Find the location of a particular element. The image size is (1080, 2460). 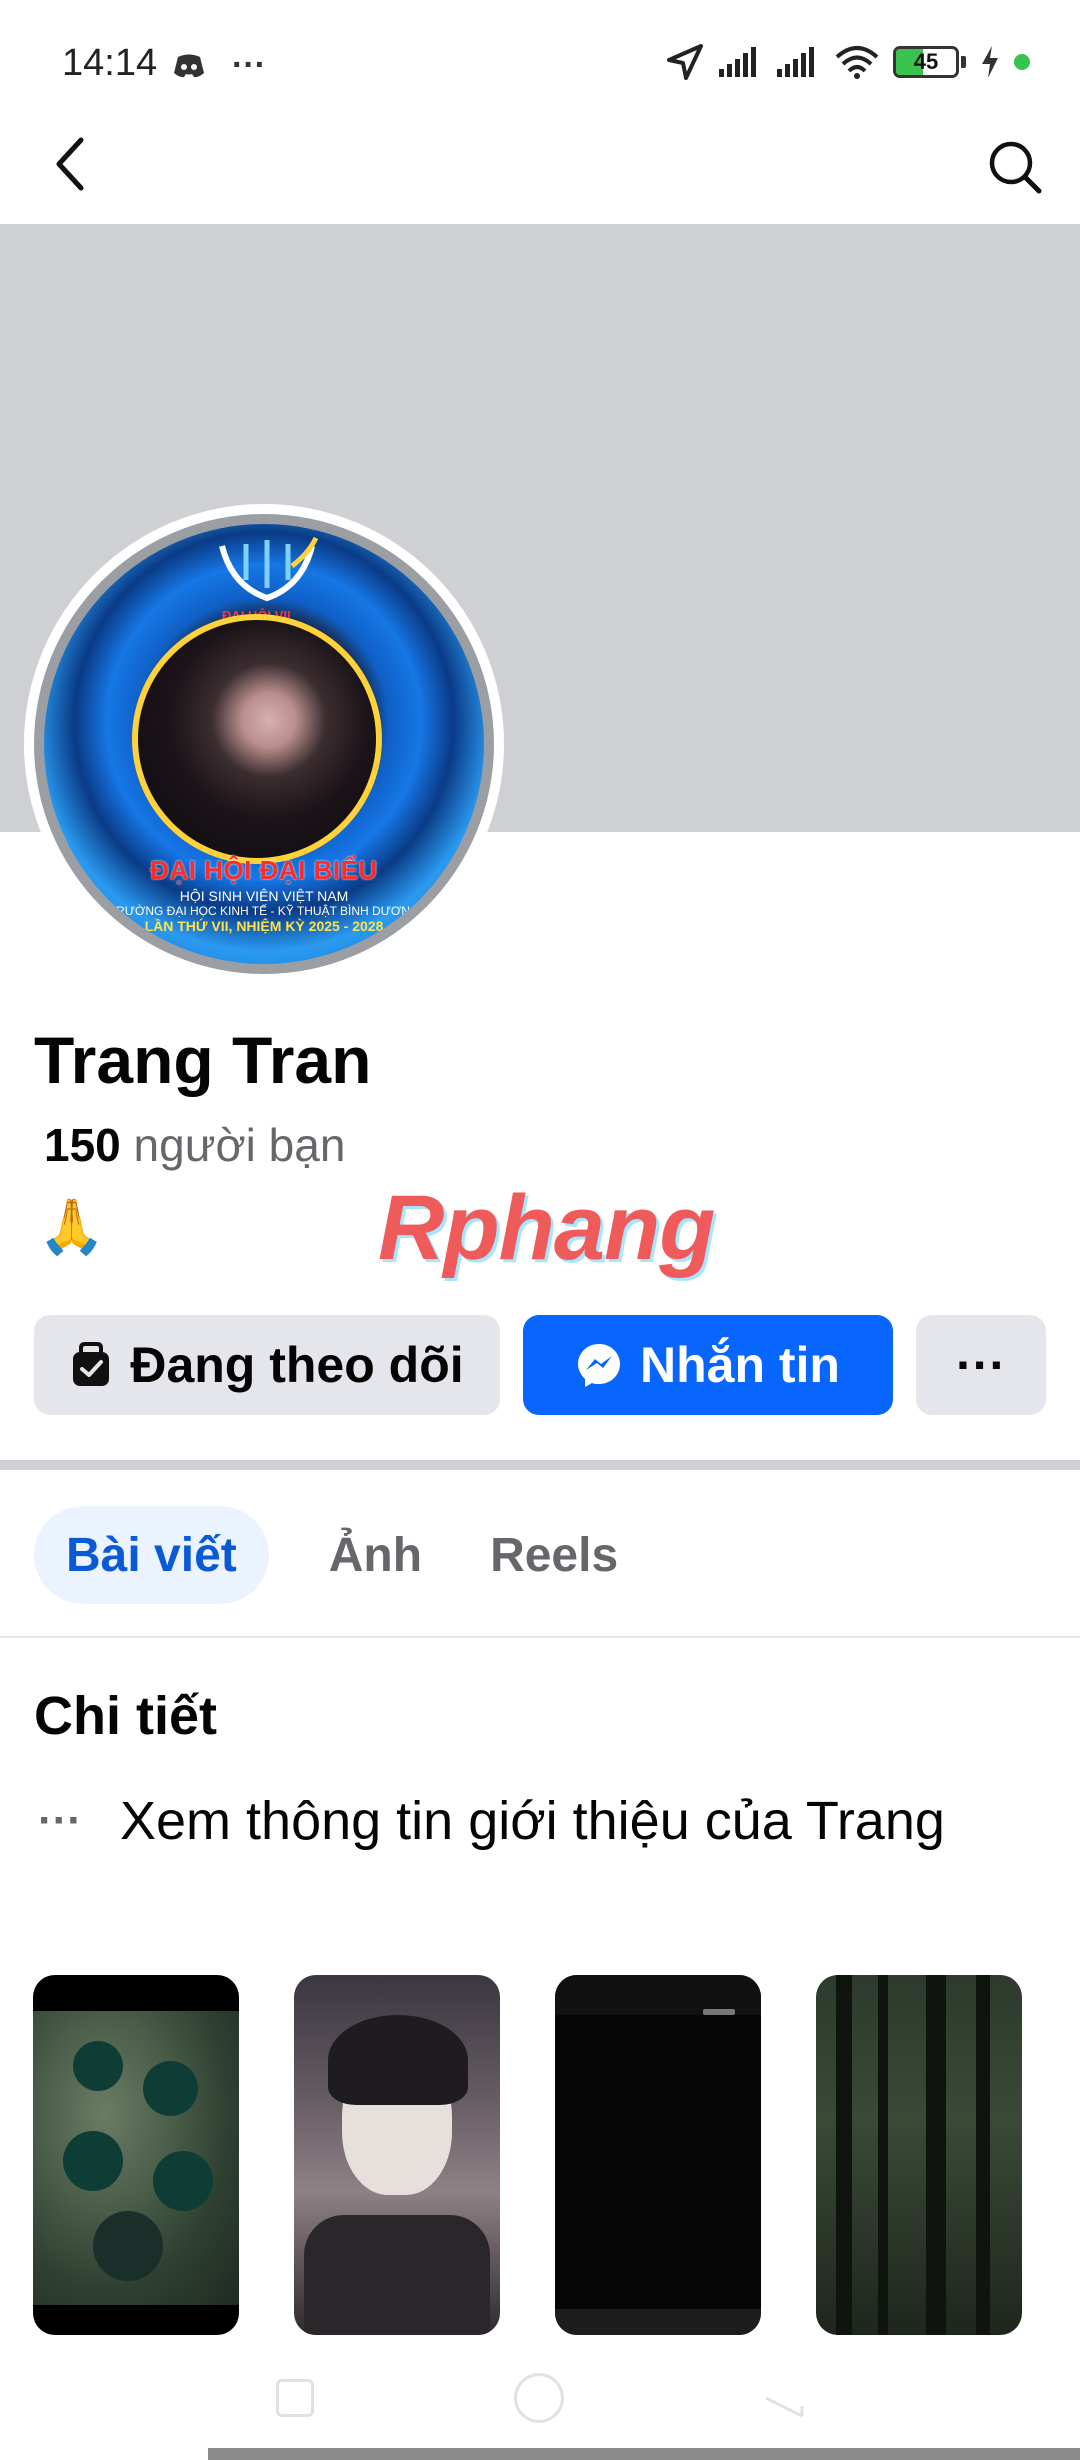

tabs-divider is located at coordinates (540, 1637).